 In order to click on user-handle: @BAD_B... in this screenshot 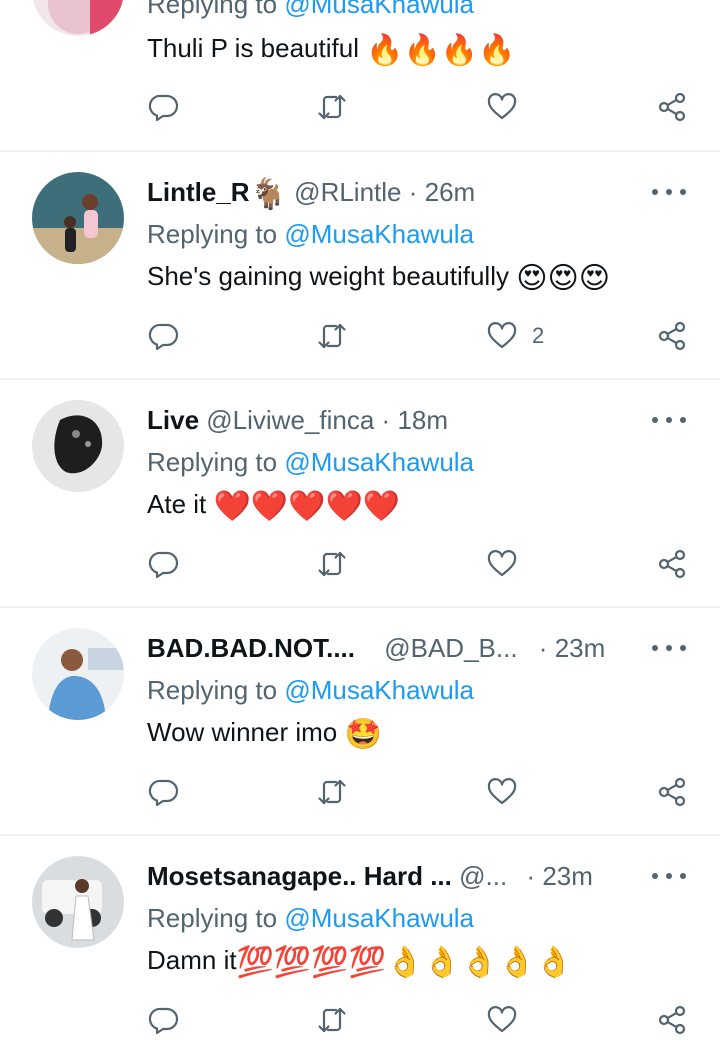, I will do `click(450, 648)`.